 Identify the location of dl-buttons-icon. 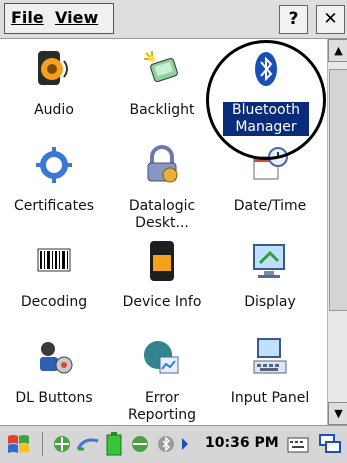
(56, 358).